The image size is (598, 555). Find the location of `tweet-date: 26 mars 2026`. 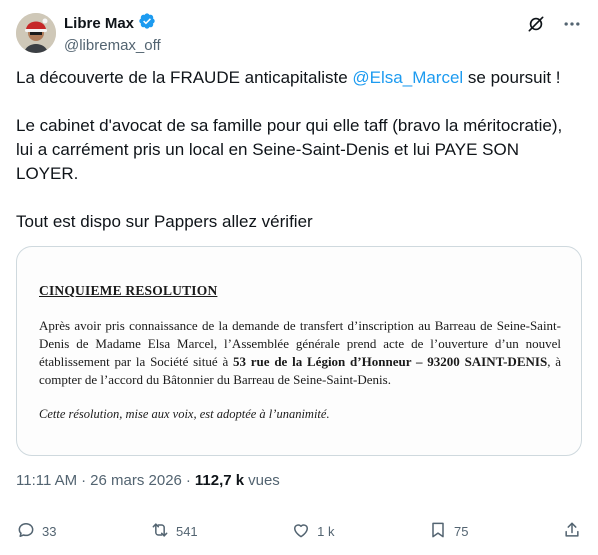

tweet-date: 26 mars 2026 is located at coordinates (136, 480).